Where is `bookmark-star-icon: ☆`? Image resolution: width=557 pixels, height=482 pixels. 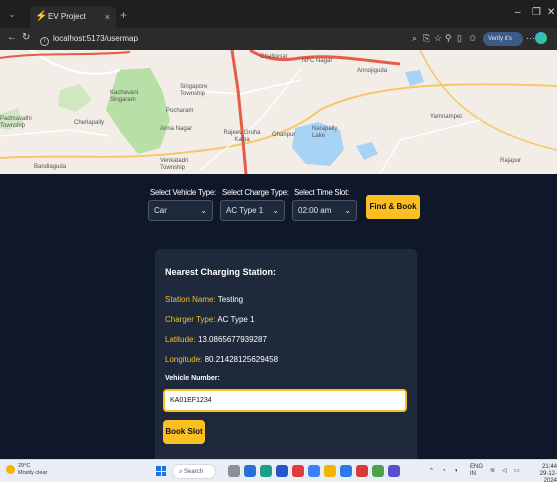
bookmark-star-icon: ☆ is located at coordinates (438, 38).